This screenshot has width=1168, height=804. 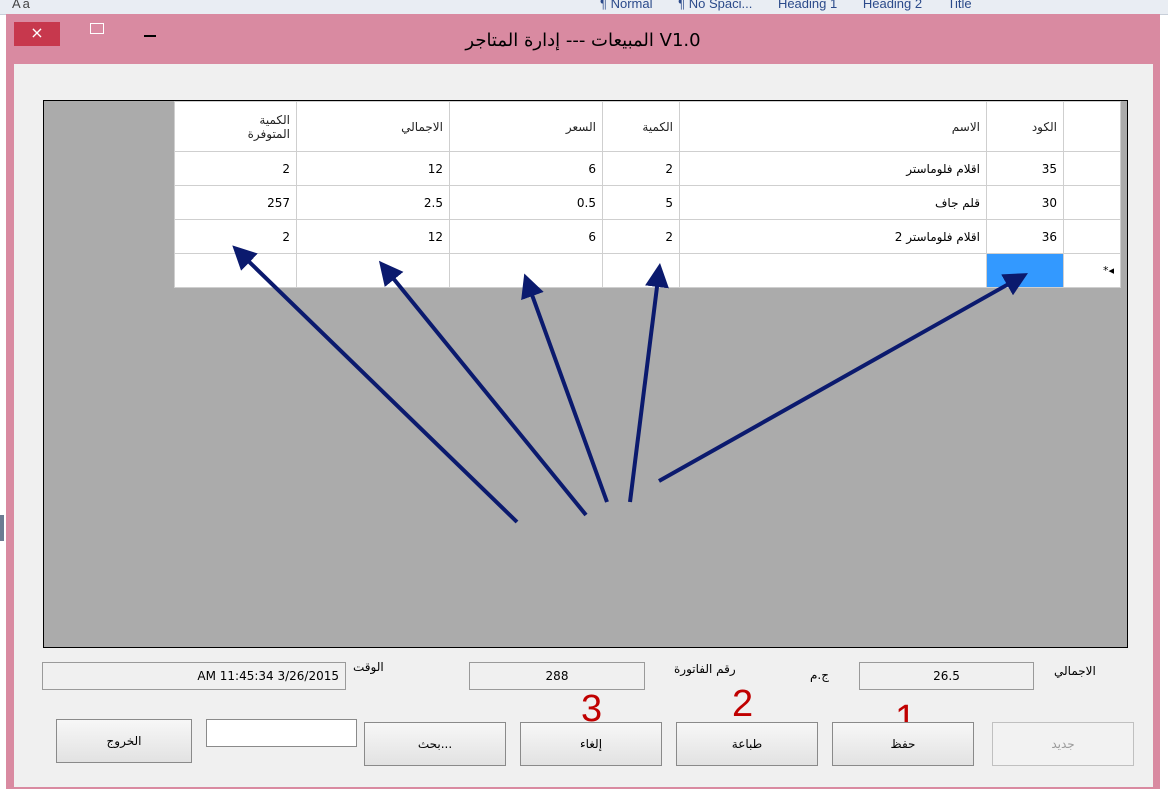 I want to click on currency-label: ج.م, so click(x=819, y=675).